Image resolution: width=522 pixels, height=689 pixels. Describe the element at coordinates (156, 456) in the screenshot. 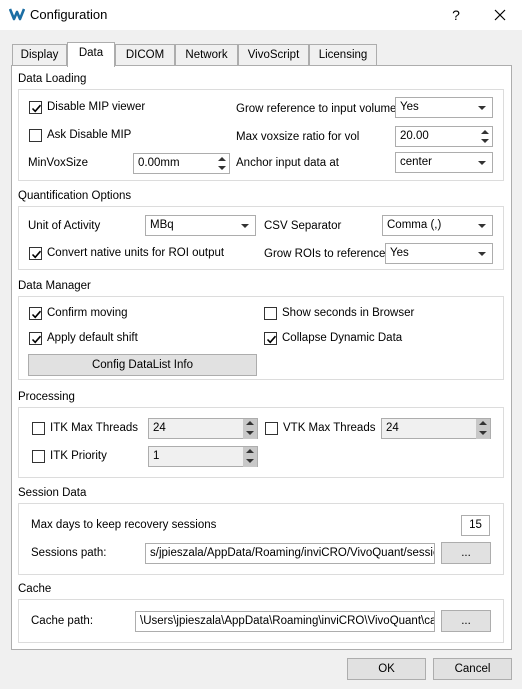

I see `itk-priority-value: 1` at that location.